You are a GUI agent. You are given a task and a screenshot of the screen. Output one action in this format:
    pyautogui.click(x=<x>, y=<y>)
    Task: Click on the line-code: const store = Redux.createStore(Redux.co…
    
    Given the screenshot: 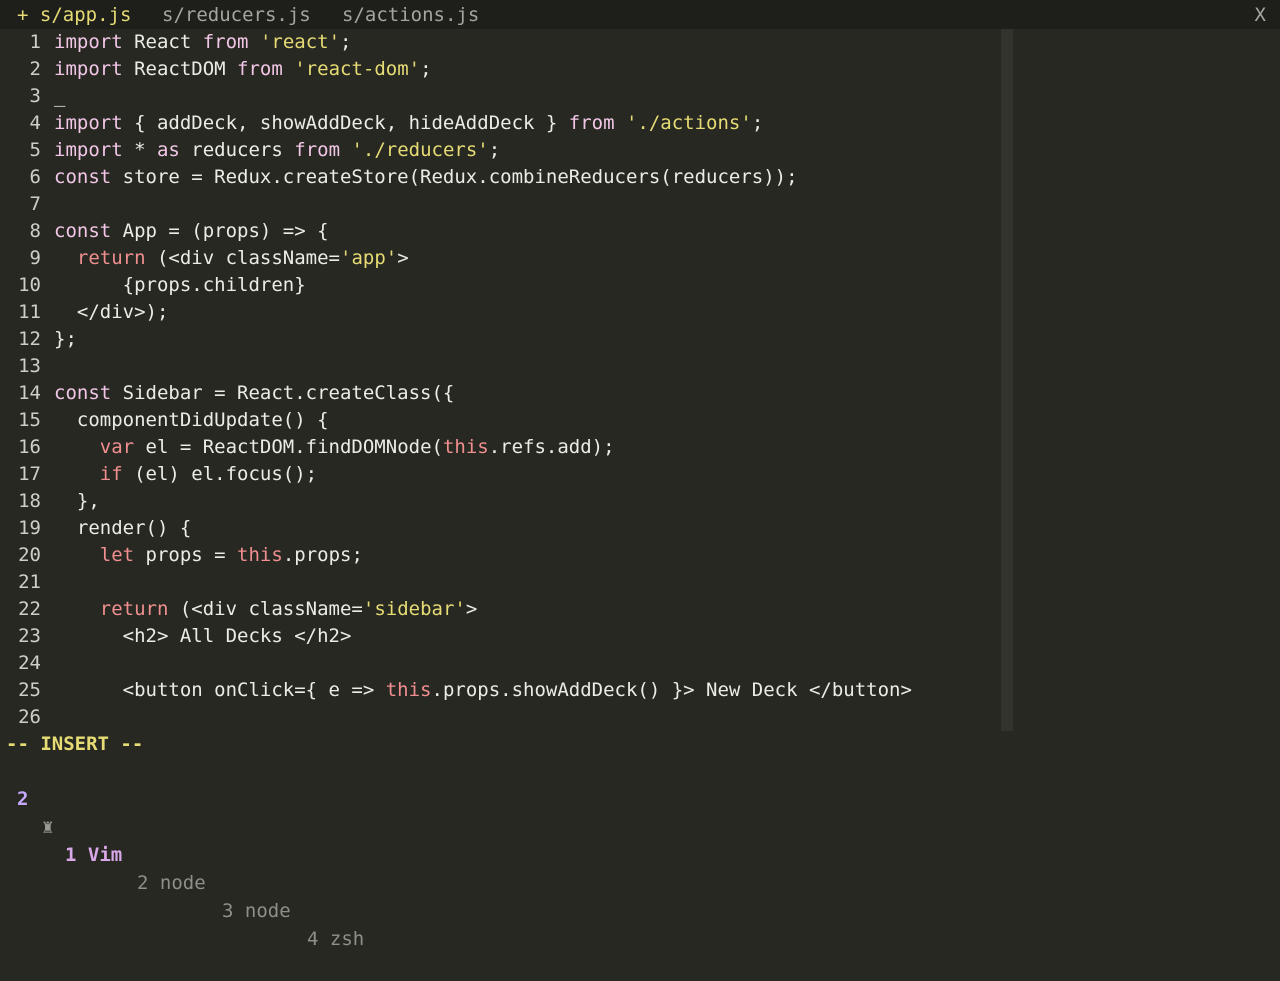 What is the action you would take?
    pyautogui.click(x=426, y=177)
    